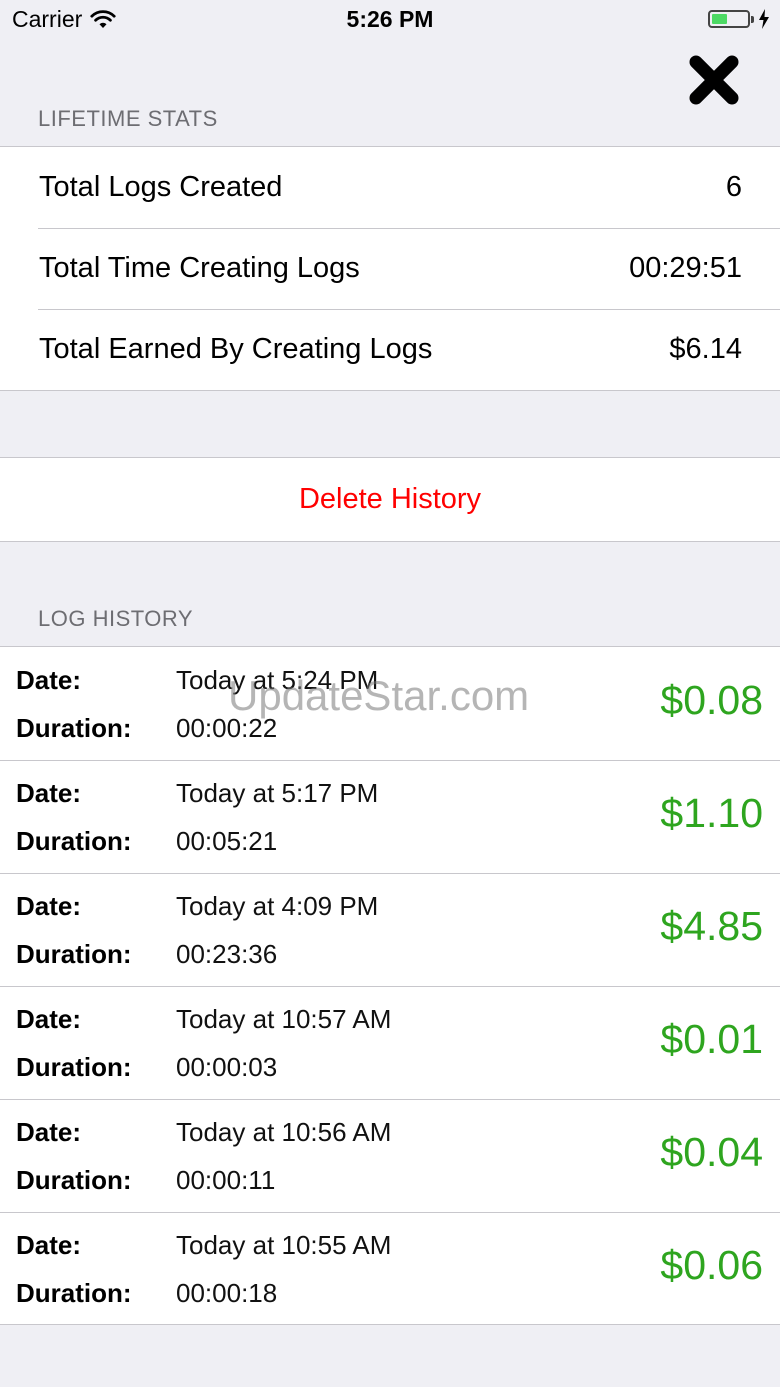 The height and width of the screenshot is (1387, 780). Describe the element at coordinates (711, 1039) in the screenshot. I see `log-amount: $0.01` at that location.